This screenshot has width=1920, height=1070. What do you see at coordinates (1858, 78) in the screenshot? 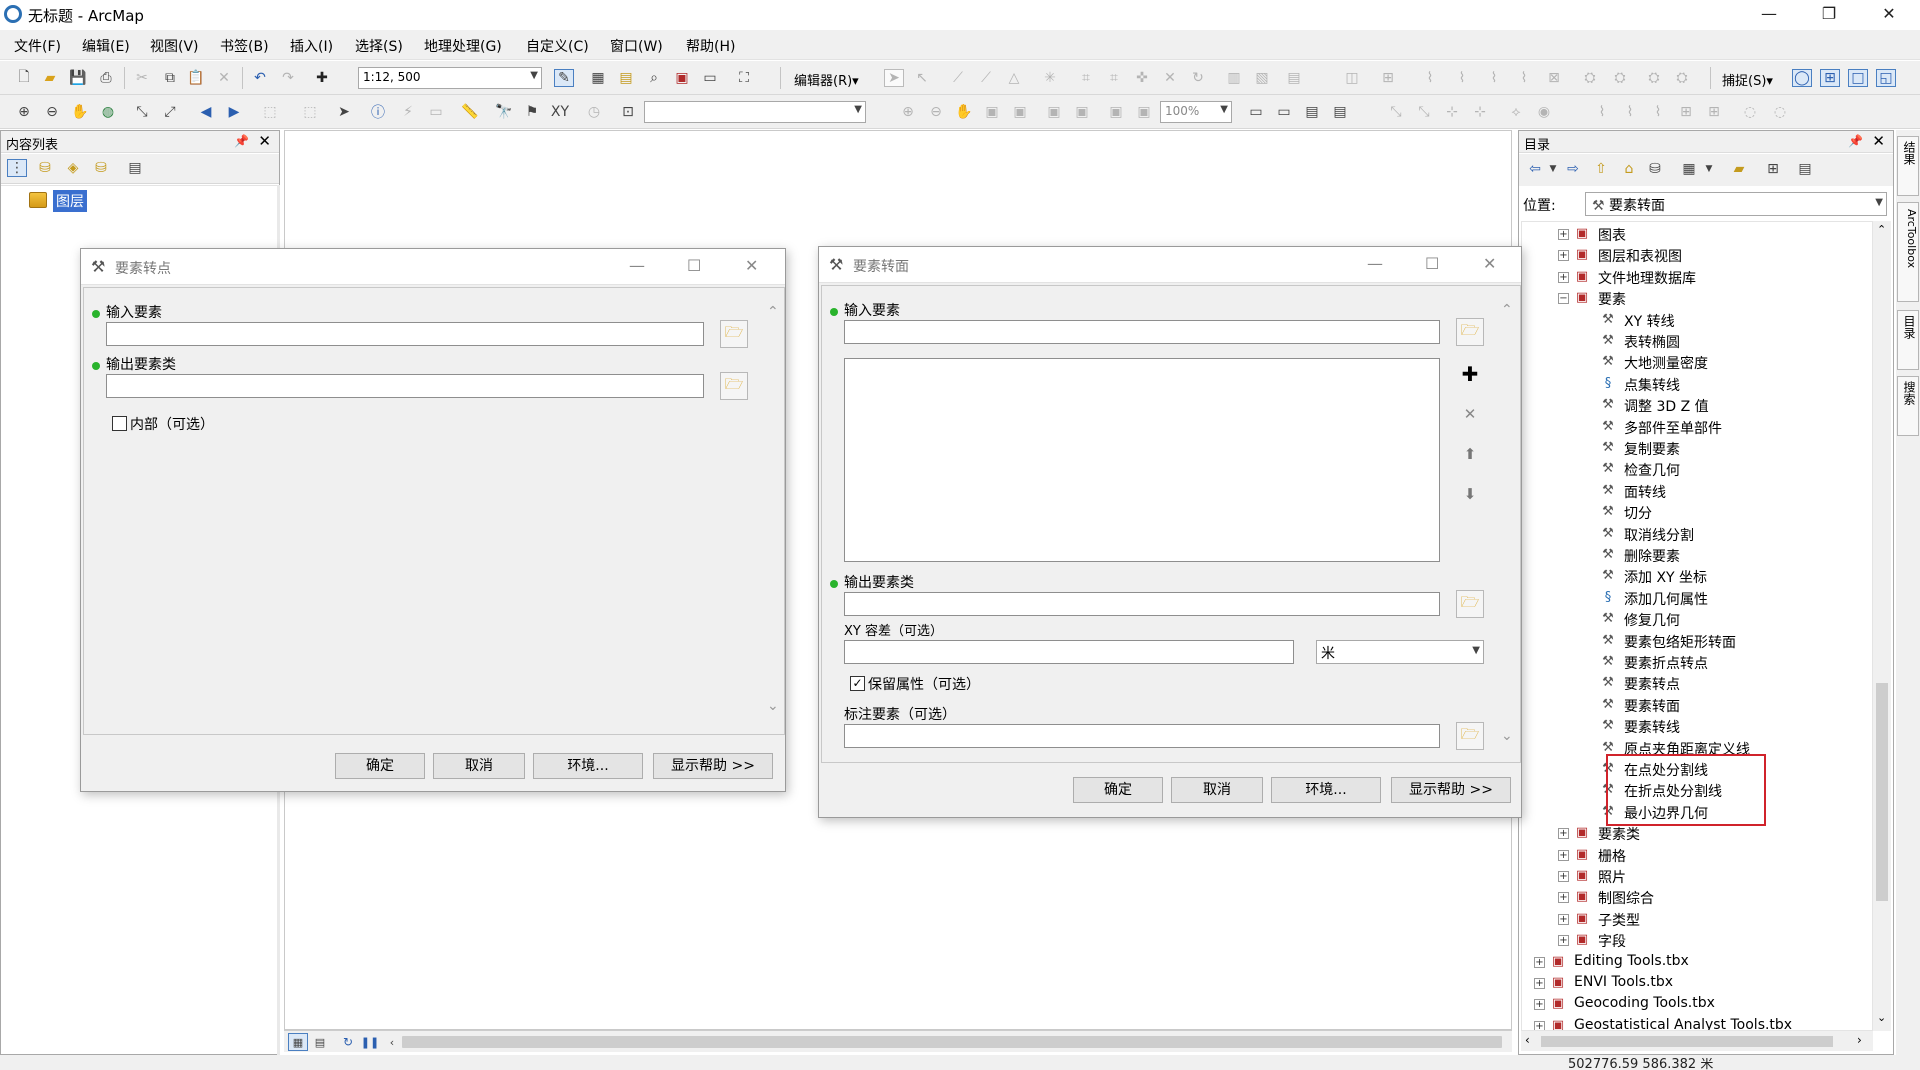
I see `vertex-snap-icon: □` at bounding box center [1858, 78].